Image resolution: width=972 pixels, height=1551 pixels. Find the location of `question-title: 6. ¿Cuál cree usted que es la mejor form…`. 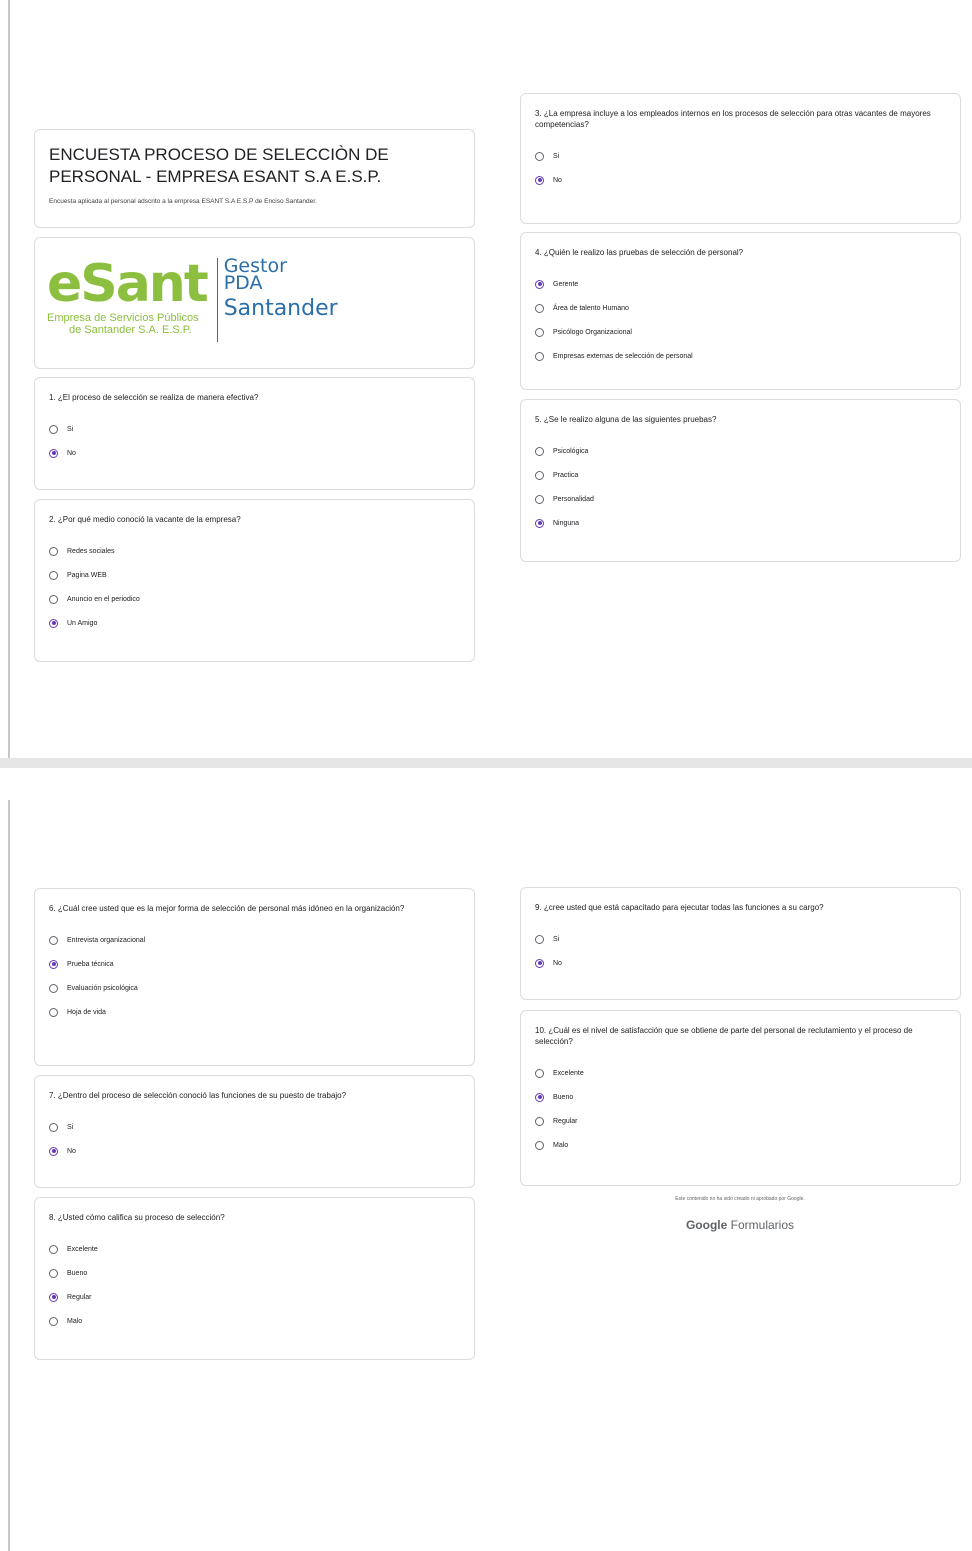

question-title: 6. ¿Cuál cree usted que es la mejor form… is located at coordinates (227, 908).